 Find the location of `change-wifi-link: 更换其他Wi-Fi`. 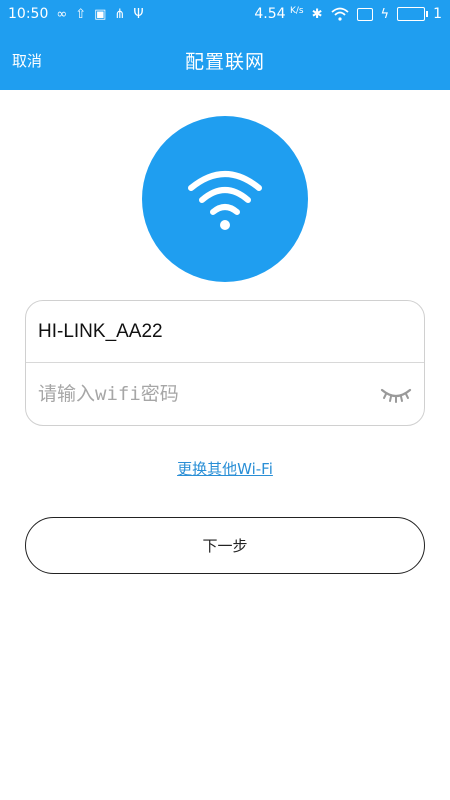

change-wifi-link: 更换其他Wi-Fi is located at coordinates (225, 468).